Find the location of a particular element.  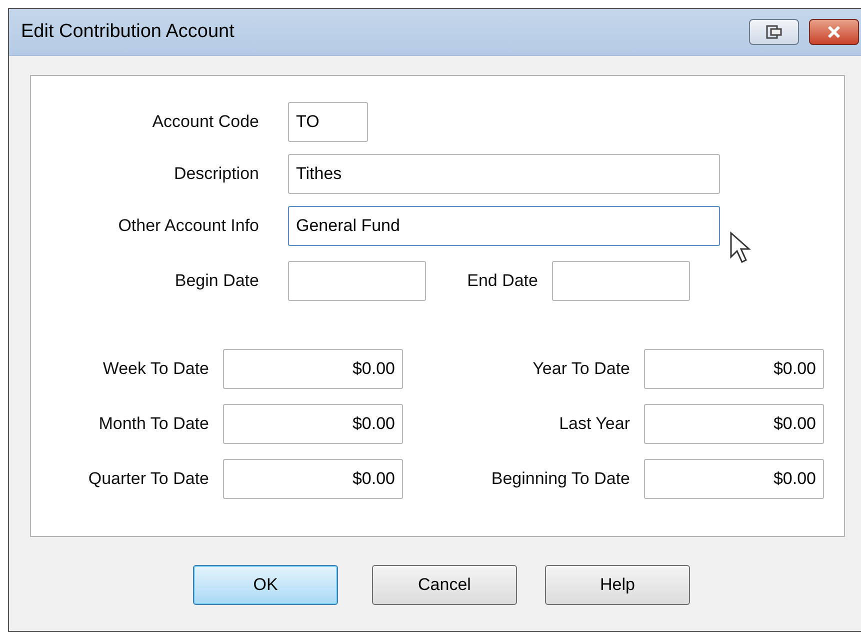

field-label: Account Code is located at coordinates (205, 122).